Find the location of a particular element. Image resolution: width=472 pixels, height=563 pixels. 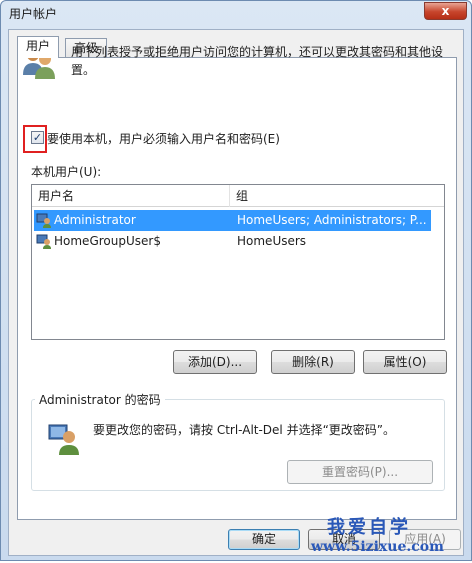

require-login-label: 要使用本机，用户必须输入用户名和密码(E) is located at coordinates (163, 138).